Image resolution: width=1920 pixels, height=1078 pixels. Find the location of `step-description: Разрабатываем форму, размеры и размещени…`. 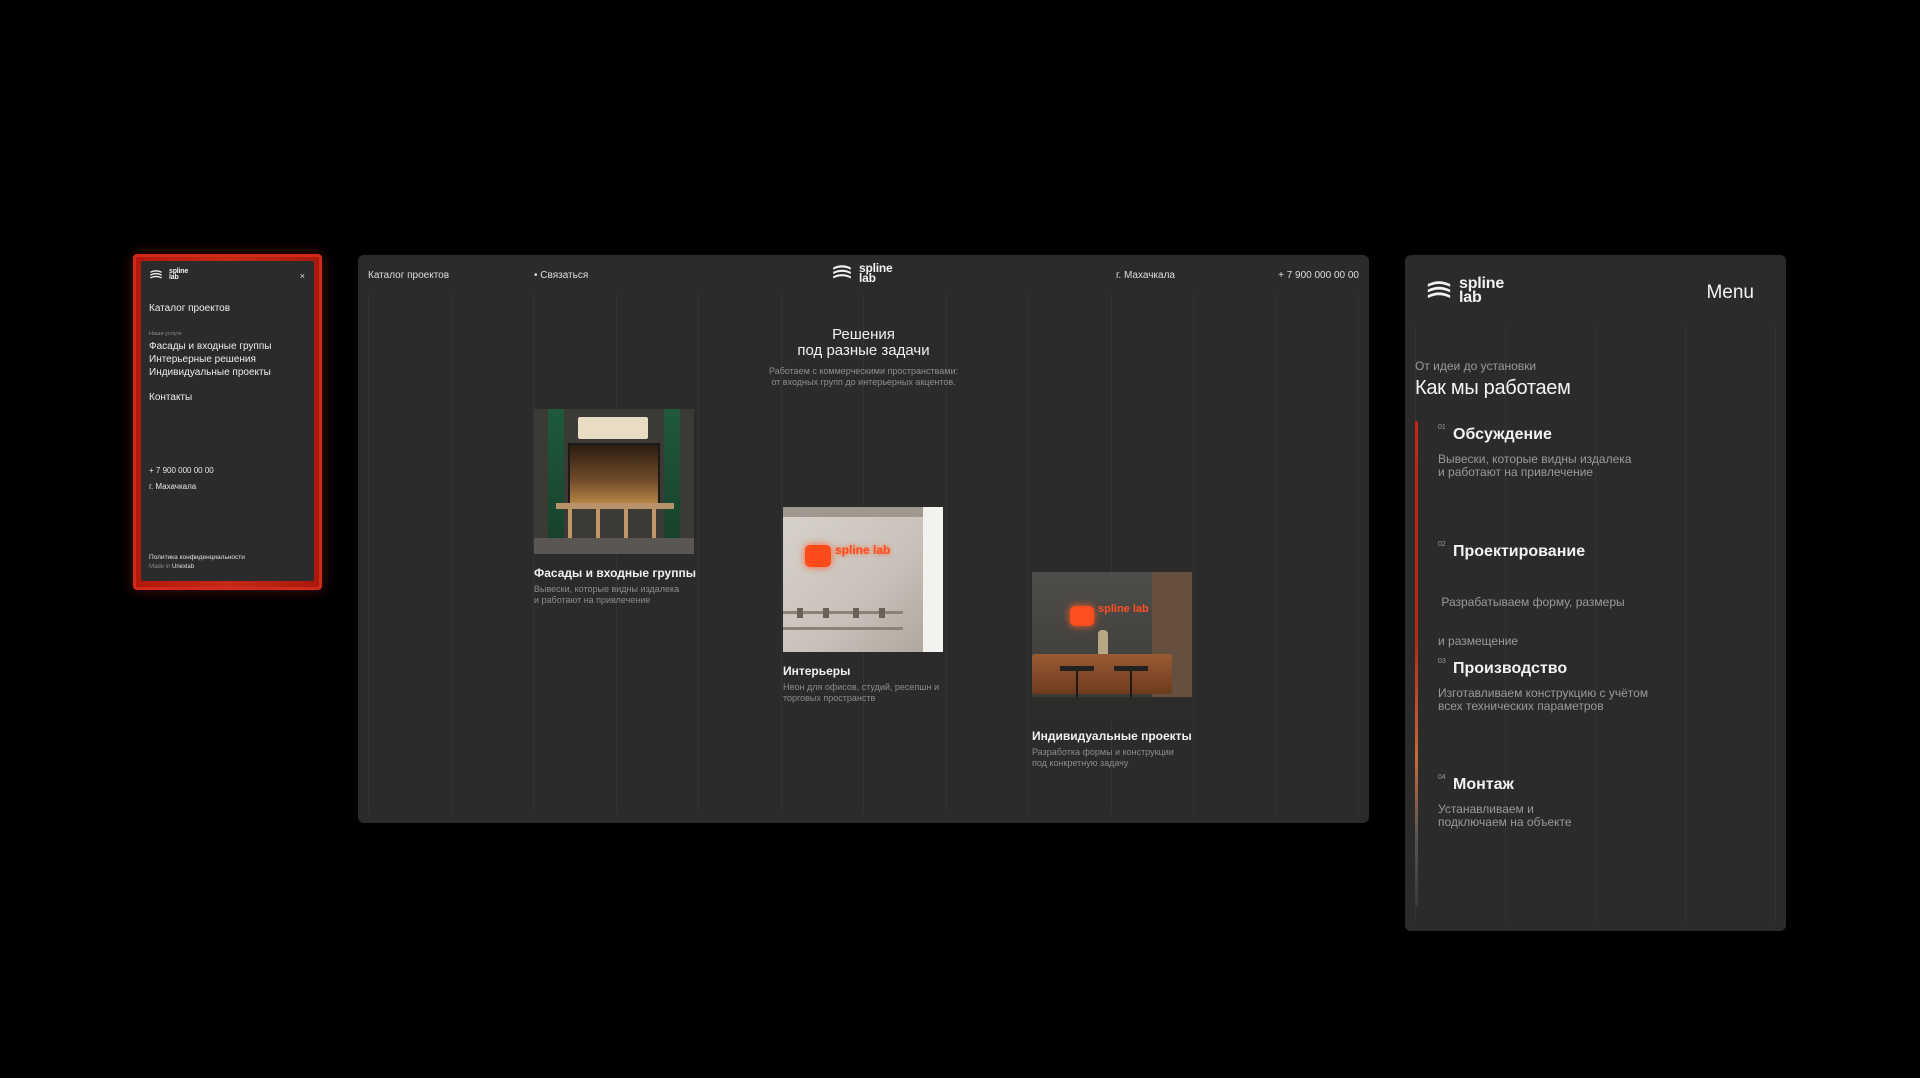

step-description: Разрабатываем форму, размеры и размещени… is located at coordinates (1563, 622).